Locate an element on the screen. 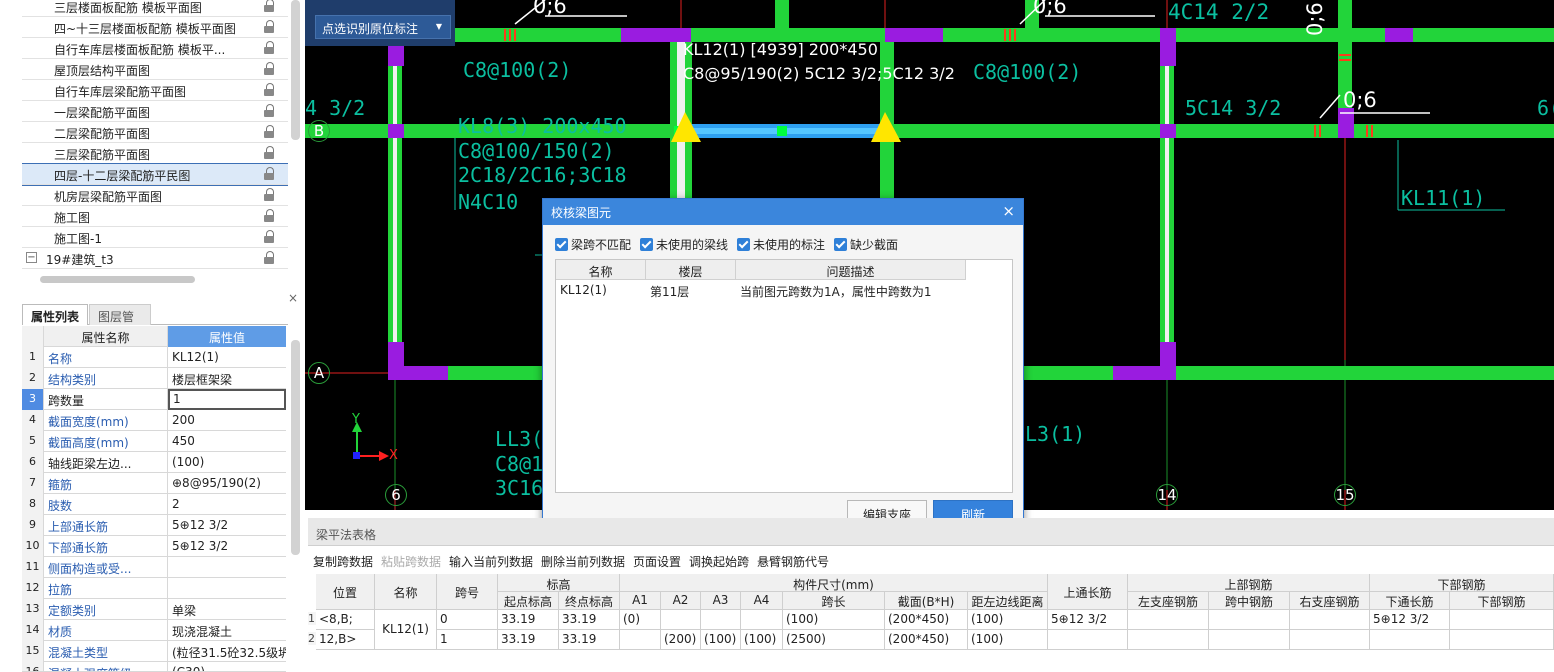  checkbox-unused-annotations: 未使用的标注 is located at coordinates (781, 244).